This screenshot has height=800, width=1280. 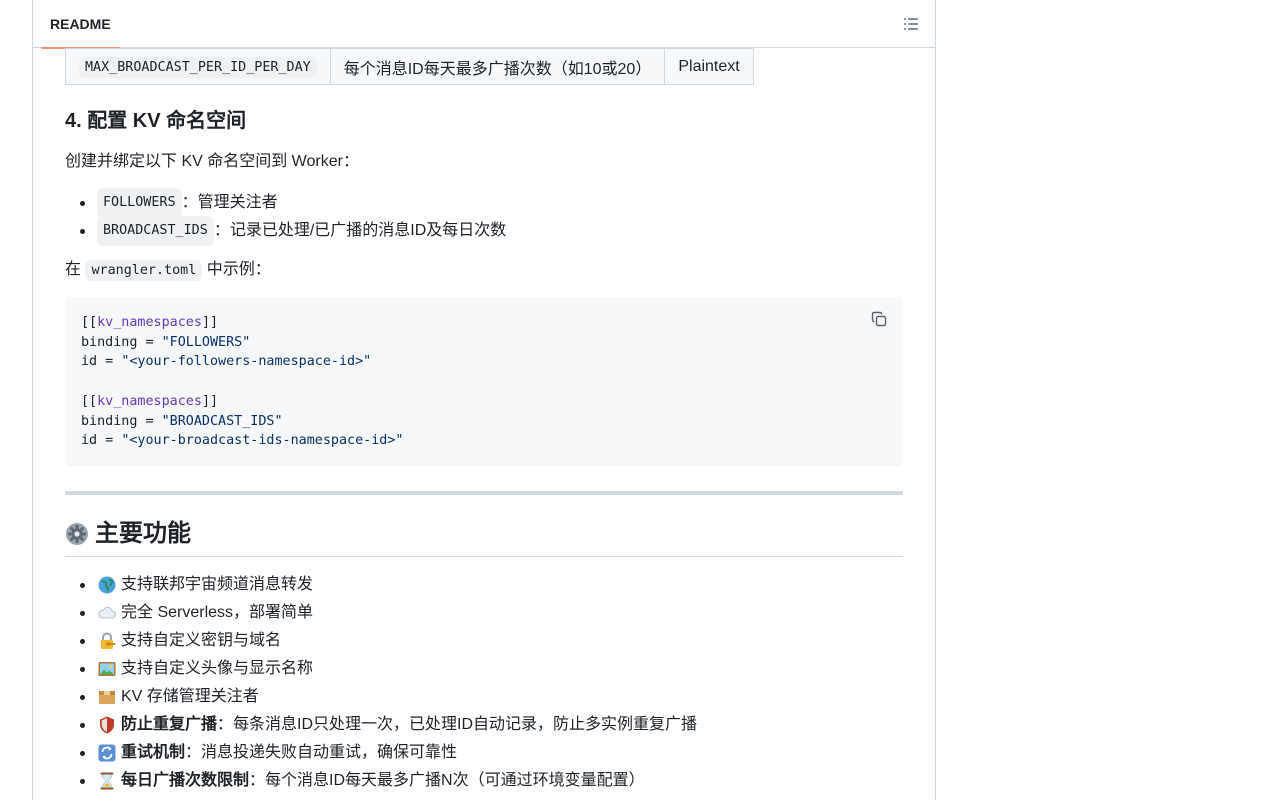 I want to click on example-text: 在 wrangler.toml 中示例：, so click(x=168, y=270).